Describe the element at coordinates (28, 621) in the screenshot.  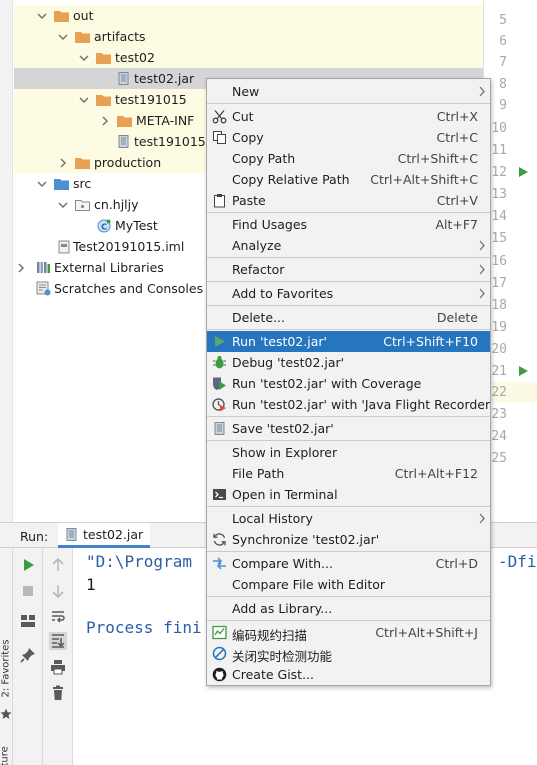
I see `layout-icon` at that location.